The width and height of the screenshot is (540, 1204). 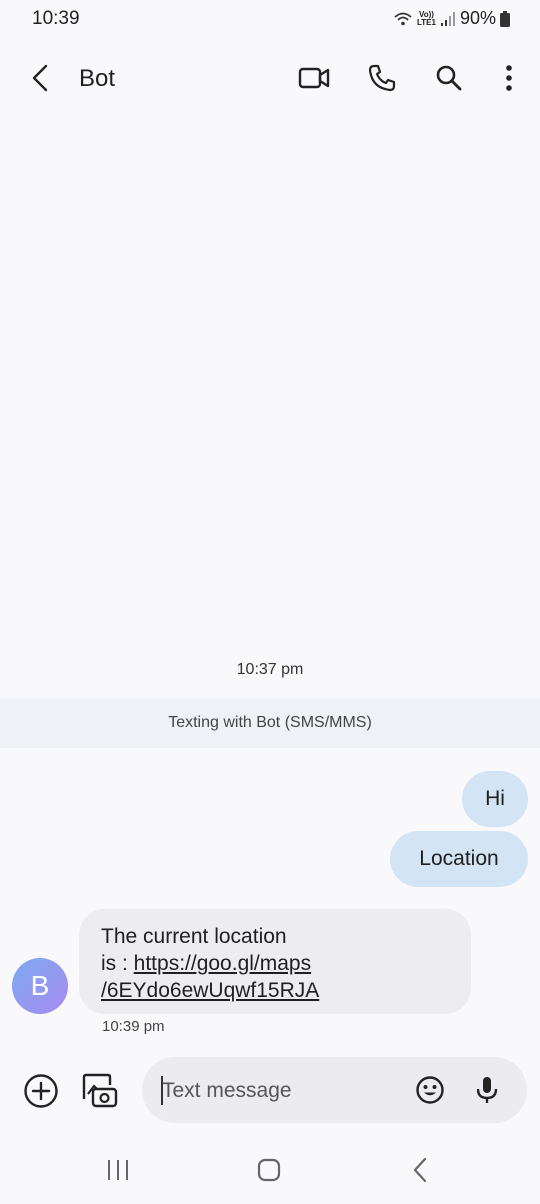 I want to click on lte-label: LTE1, so click(x=426, y=22).